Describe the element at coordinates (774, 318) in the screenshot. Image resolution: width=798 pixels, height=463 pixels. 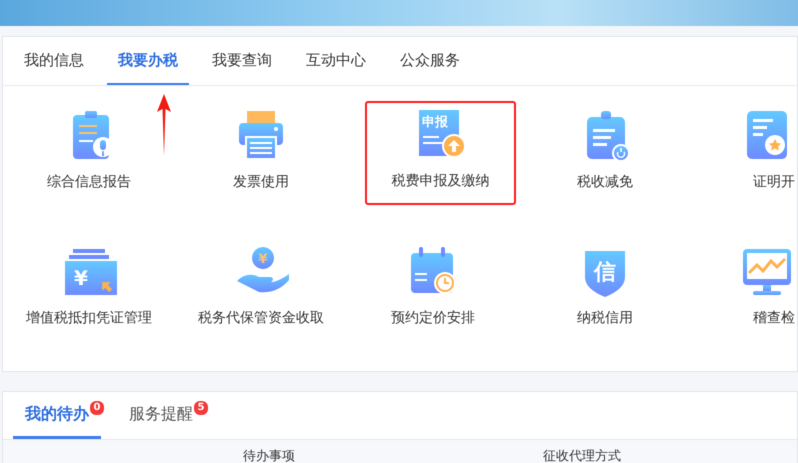
I see `service-label: 稽查检` at that location.